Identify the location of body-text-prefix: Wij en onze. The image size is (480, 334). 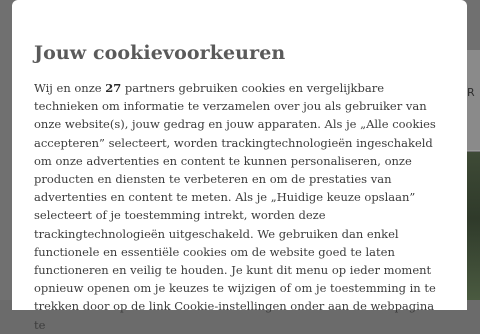
(70, 88).